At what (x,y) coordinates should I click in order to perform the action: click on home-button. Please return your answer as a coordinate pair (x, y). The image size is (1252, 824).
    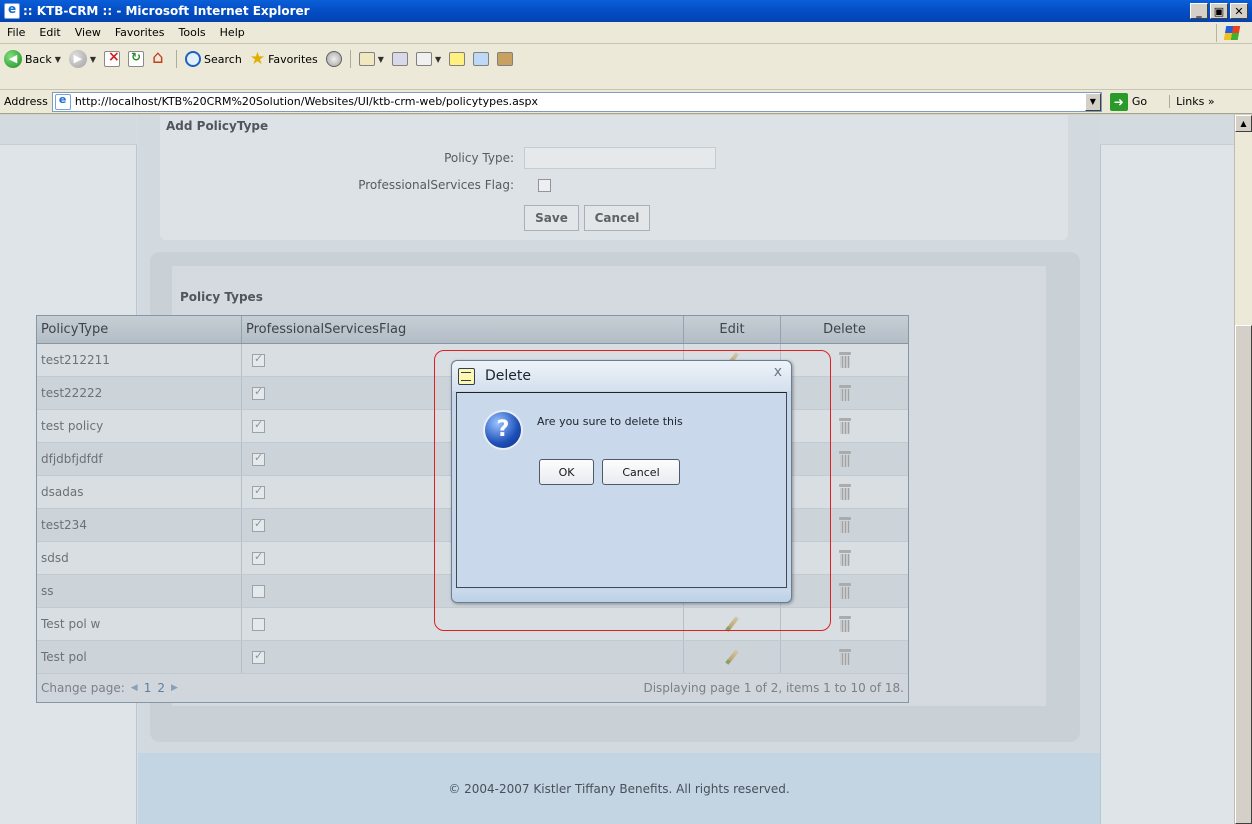
    Looking at the image, I should click on (160, 58).